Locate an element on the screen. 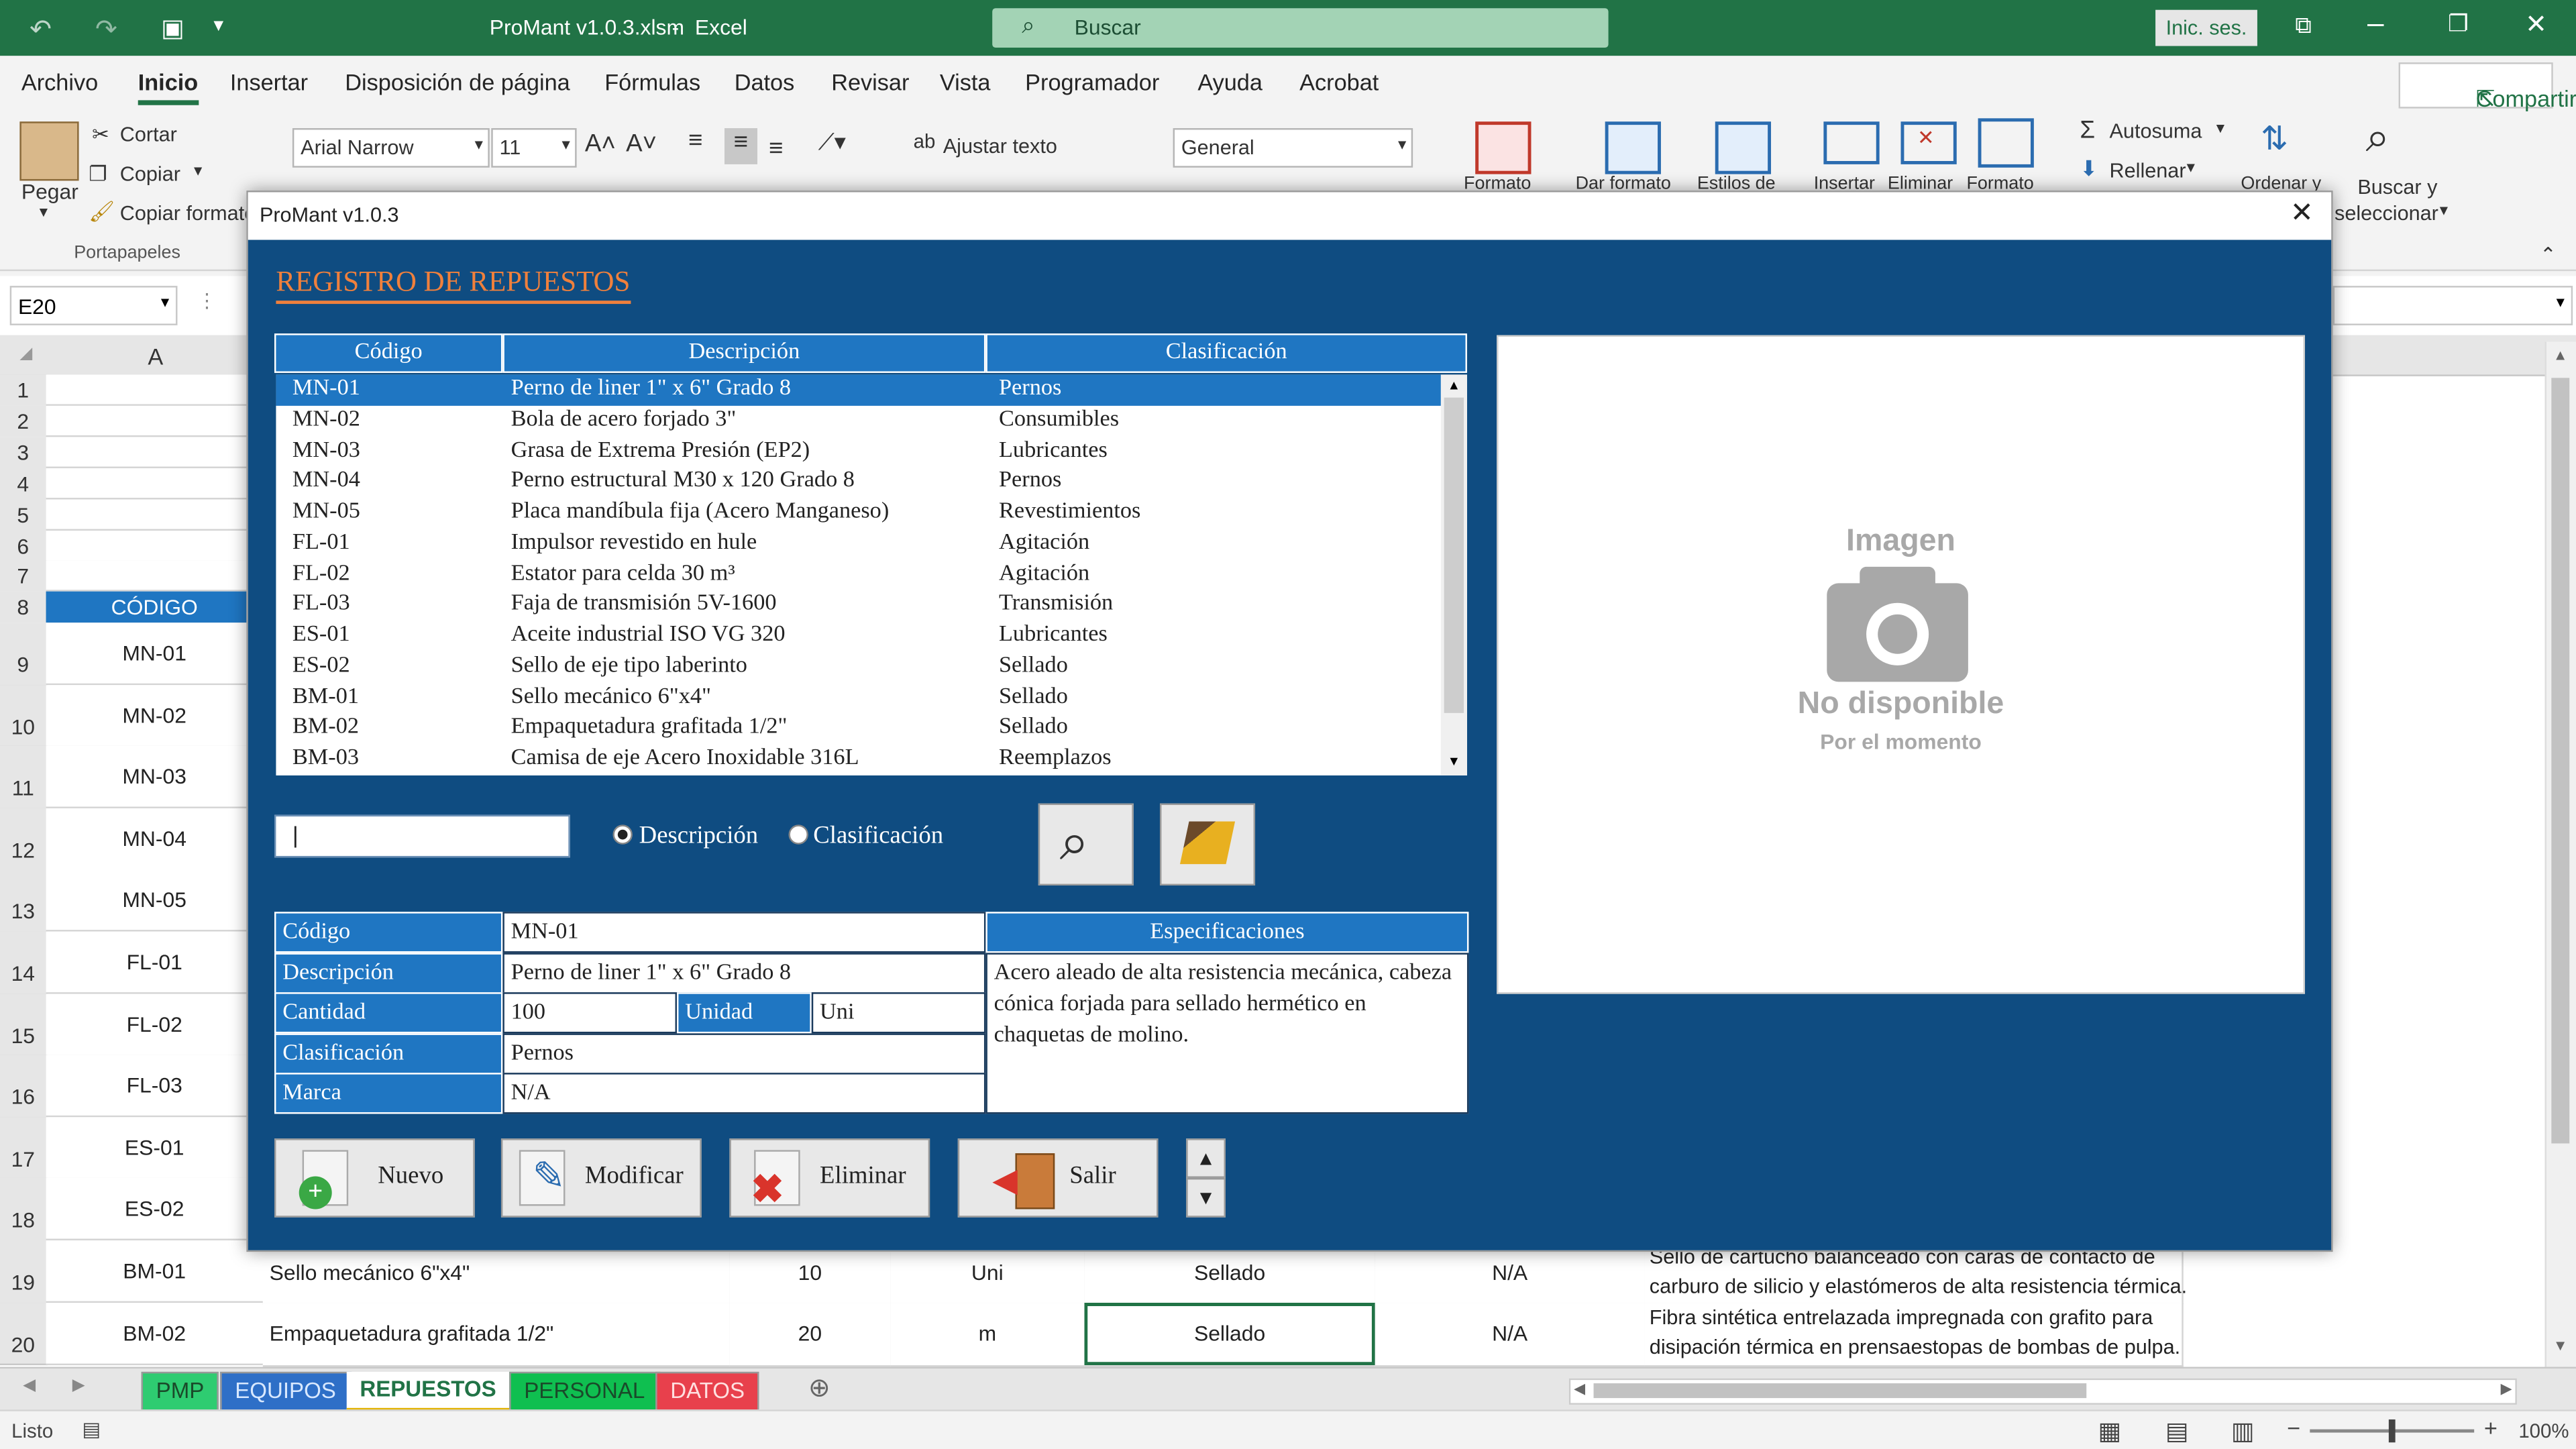 The image size is (2576, 1449). tab-inicio: Inicio is located at coordinates (168, 87).